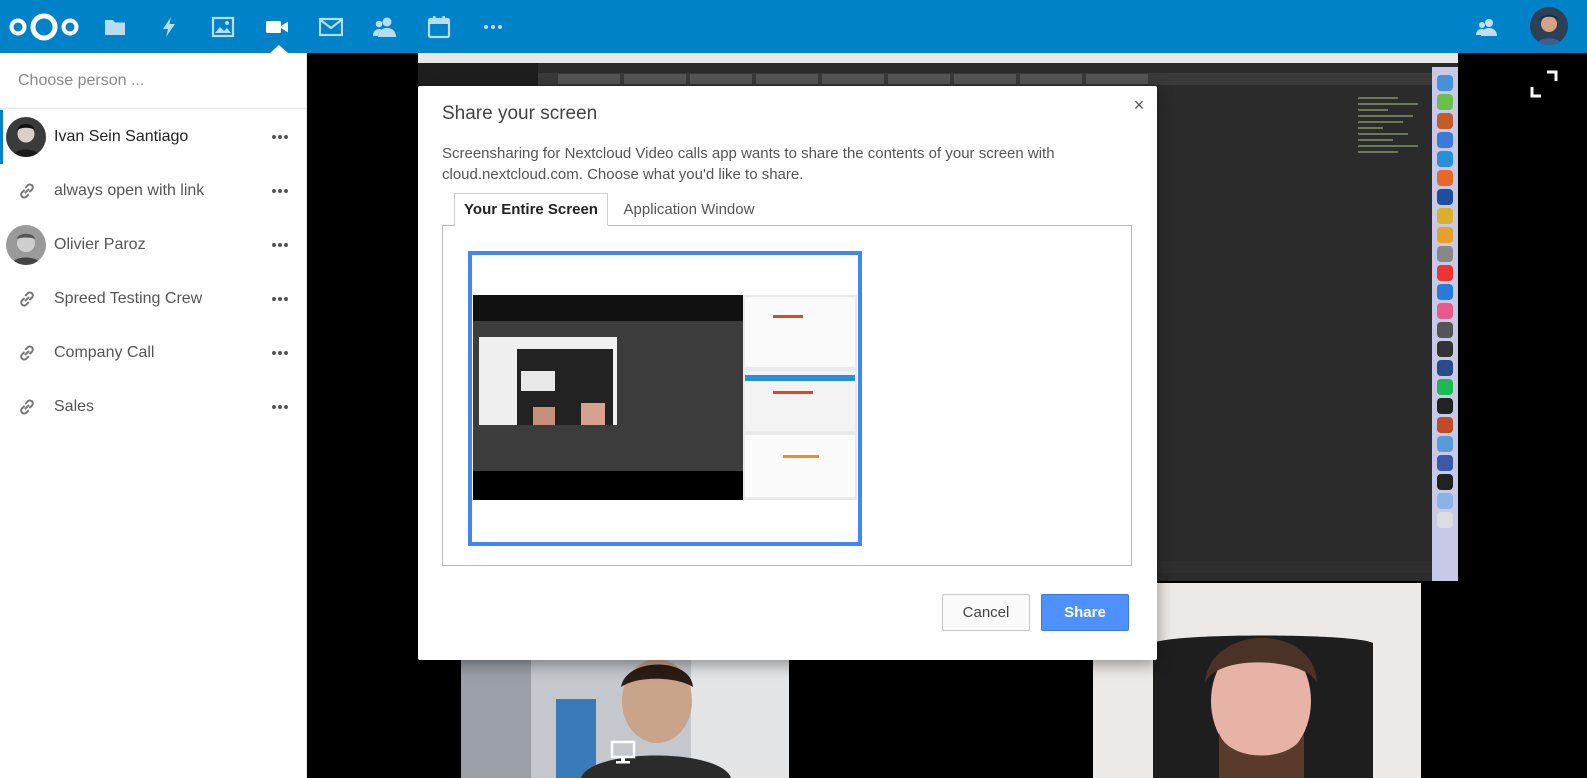 The height and width of the screenshot is (778, 1587). I want to click on conversation-label: always open with link, so click(129, 190).